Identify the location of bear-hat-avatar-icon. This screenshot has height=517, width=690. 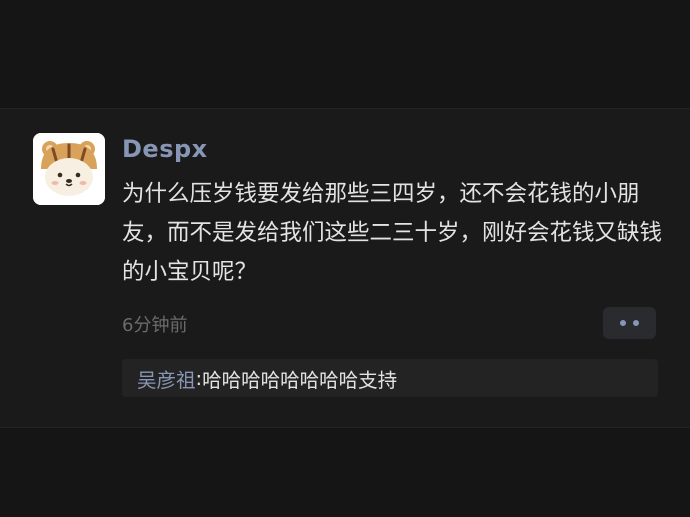
(69, 169).